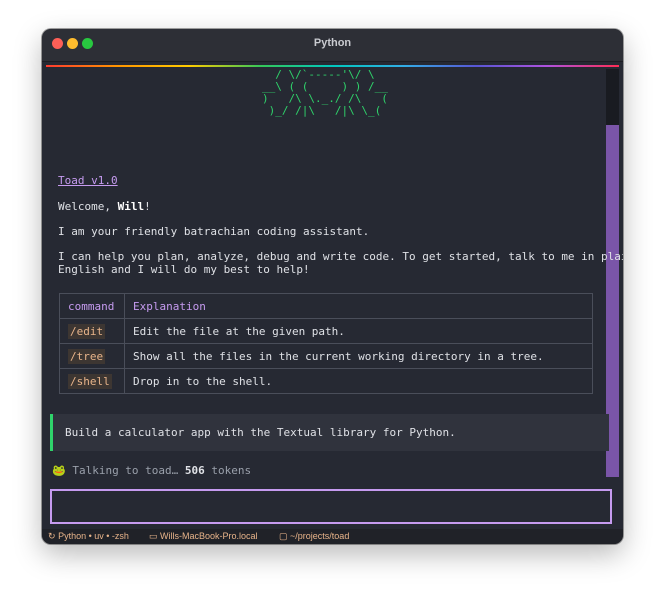 The height and width of the screenshot is (600, 665). I want to click on table-row: /edit Edit the file at the given path., so click(326, 331).